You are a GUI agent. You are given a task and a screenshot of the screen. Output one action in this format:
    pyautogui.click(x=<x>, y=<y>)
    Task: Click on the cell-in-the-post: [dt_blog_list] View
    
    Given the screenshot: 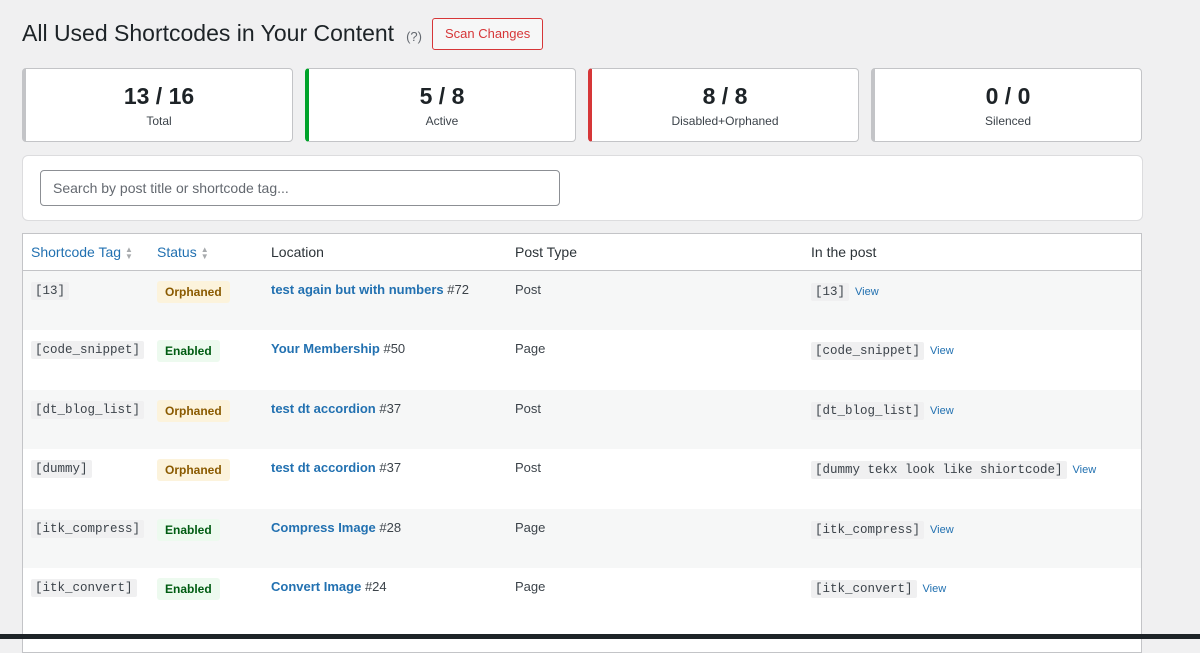 What is the action you would take?
    pyautogui.click(x=976, y=420)
    